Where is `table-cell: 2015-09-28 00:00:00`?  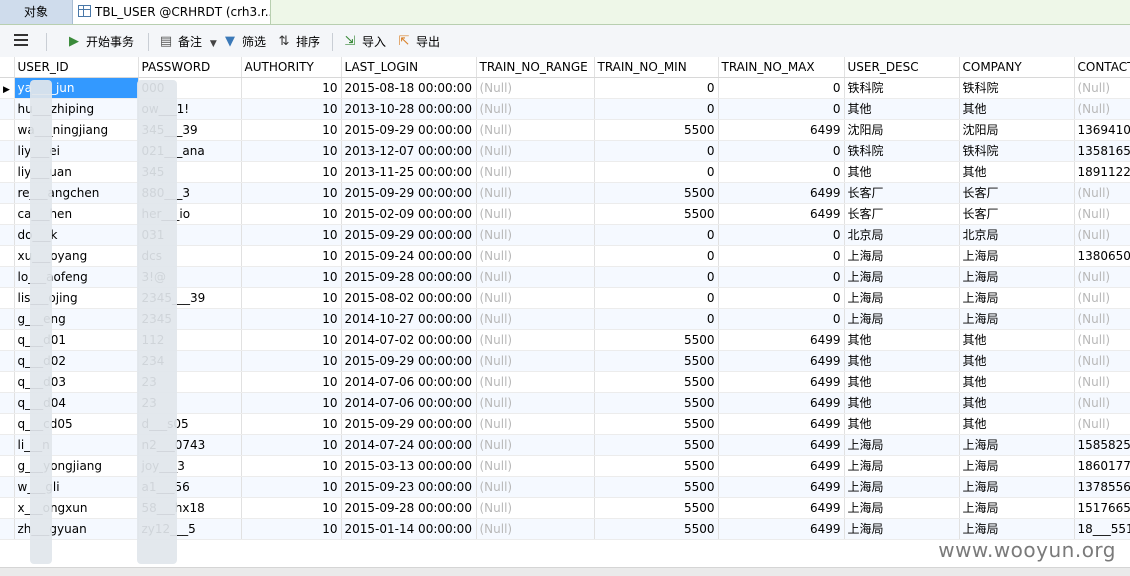 table-cell: 2015-09-28 00:00:00 is located at coordinates (409, 508).